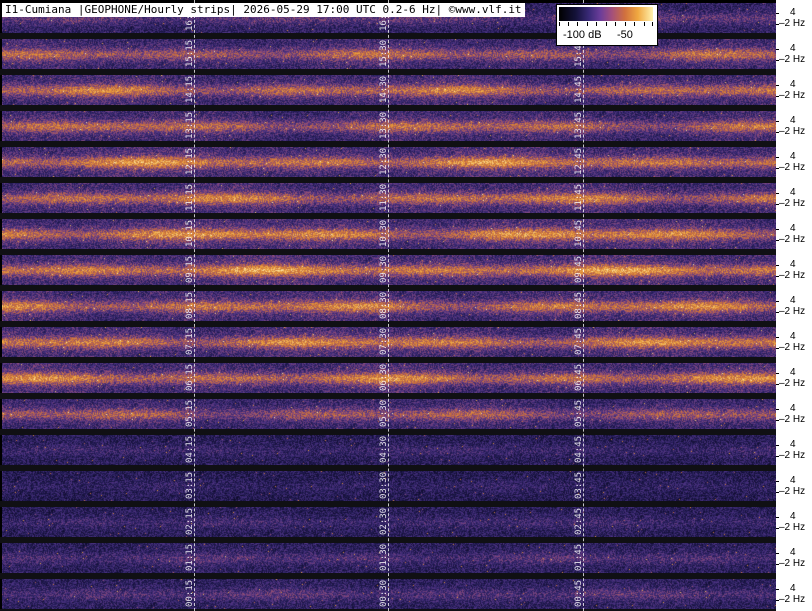  Describe the element at coordinates (606, 14) in the screenshot. I see `colorbar-gradient` at that location.